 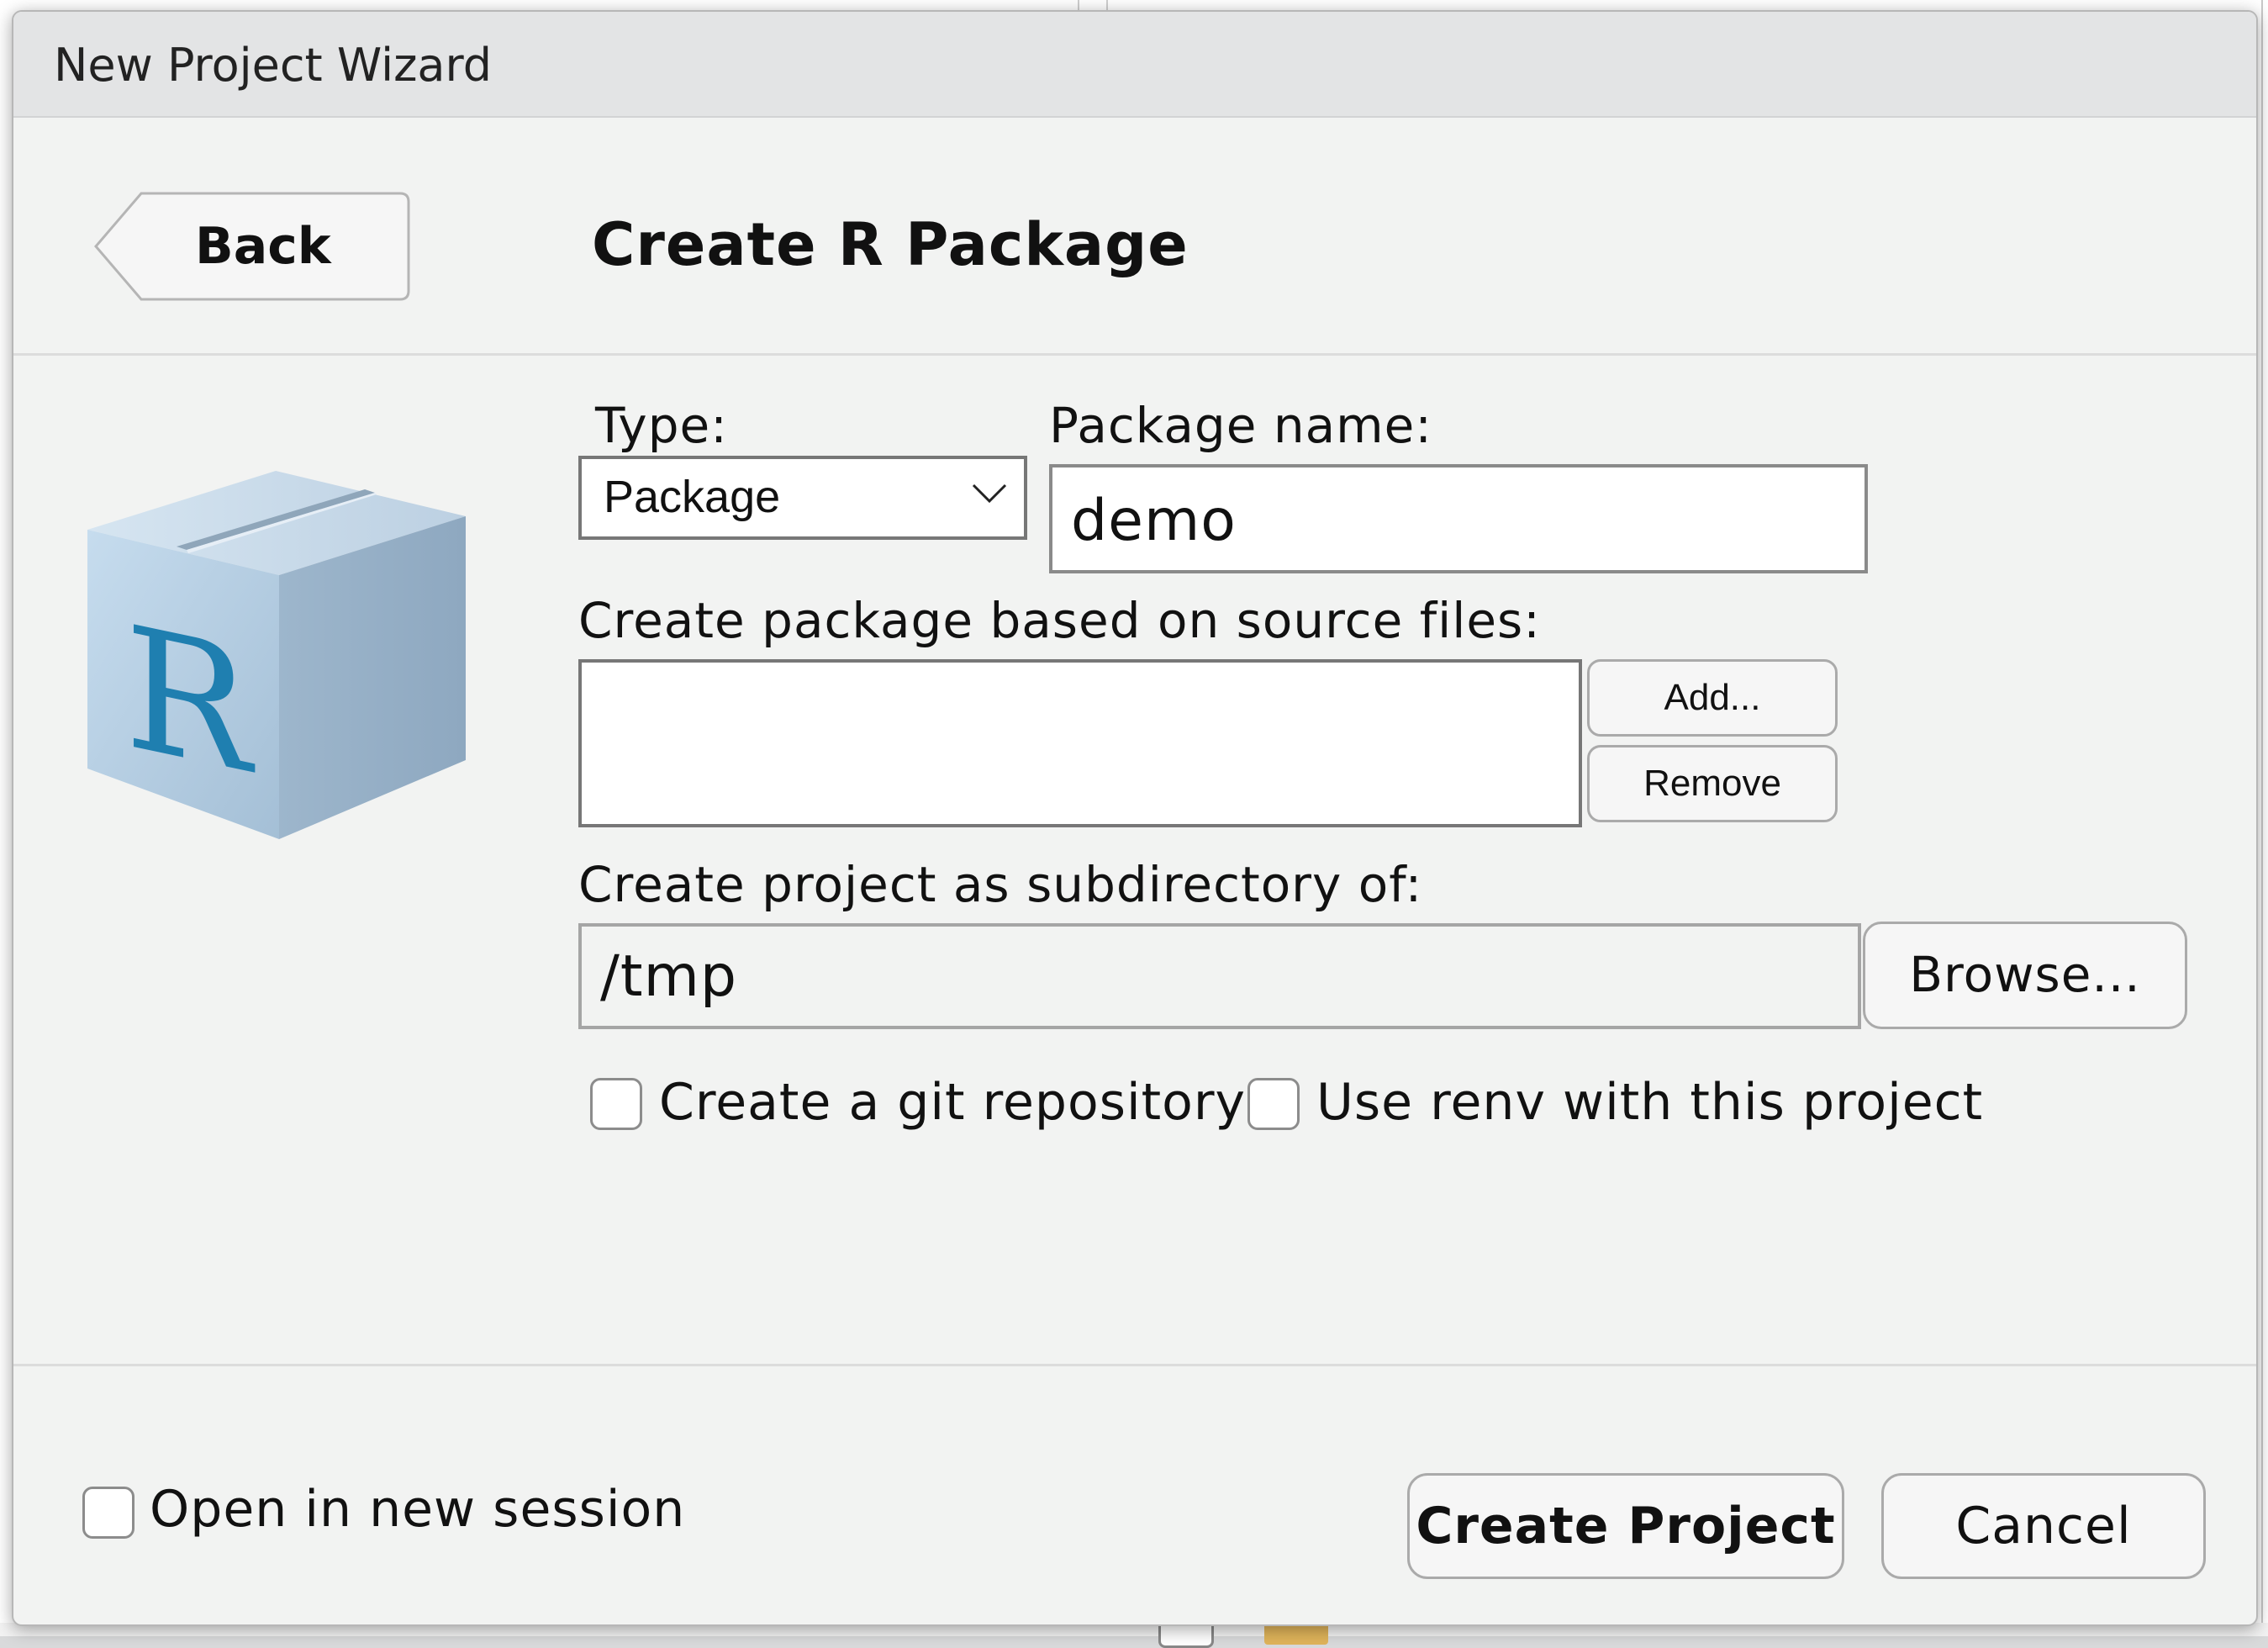 What do you see at coordinates (616, 1104) in the screenshot?
I see `git-checkbox` at bounding box center [616, 1104].